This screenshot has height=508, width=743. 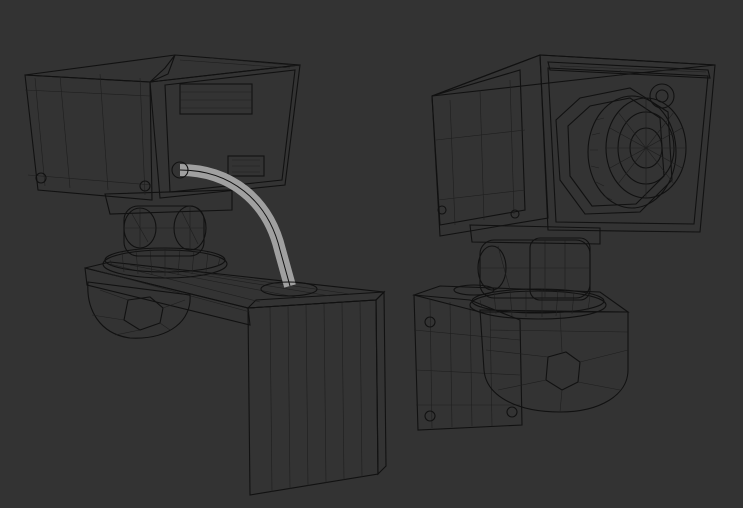 What do you see at coordinates (474, 290) in the screenshot?
I see `cable-gland` at bounding box center [474, 290].